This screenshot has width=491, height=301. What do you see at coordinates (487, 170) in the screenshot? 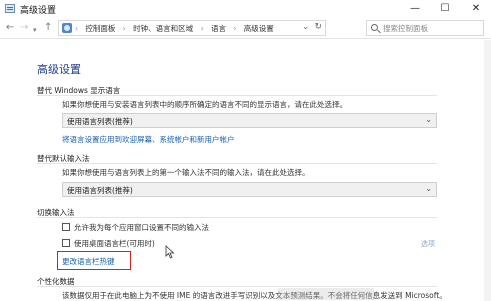
I see `vertical-scrollbar` at bounding box center [487, 170].